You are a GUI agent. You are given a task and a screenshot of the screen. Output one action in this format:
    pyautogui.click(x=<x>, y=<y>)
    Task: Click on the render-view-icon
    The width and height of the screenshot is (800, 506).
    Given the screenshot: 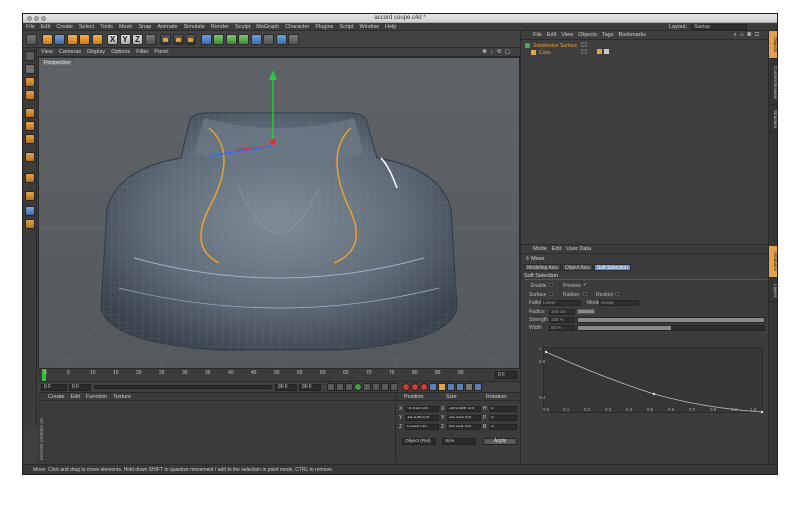 What is the action you would take?
    pyautogui.click(x=165, y=39)
    